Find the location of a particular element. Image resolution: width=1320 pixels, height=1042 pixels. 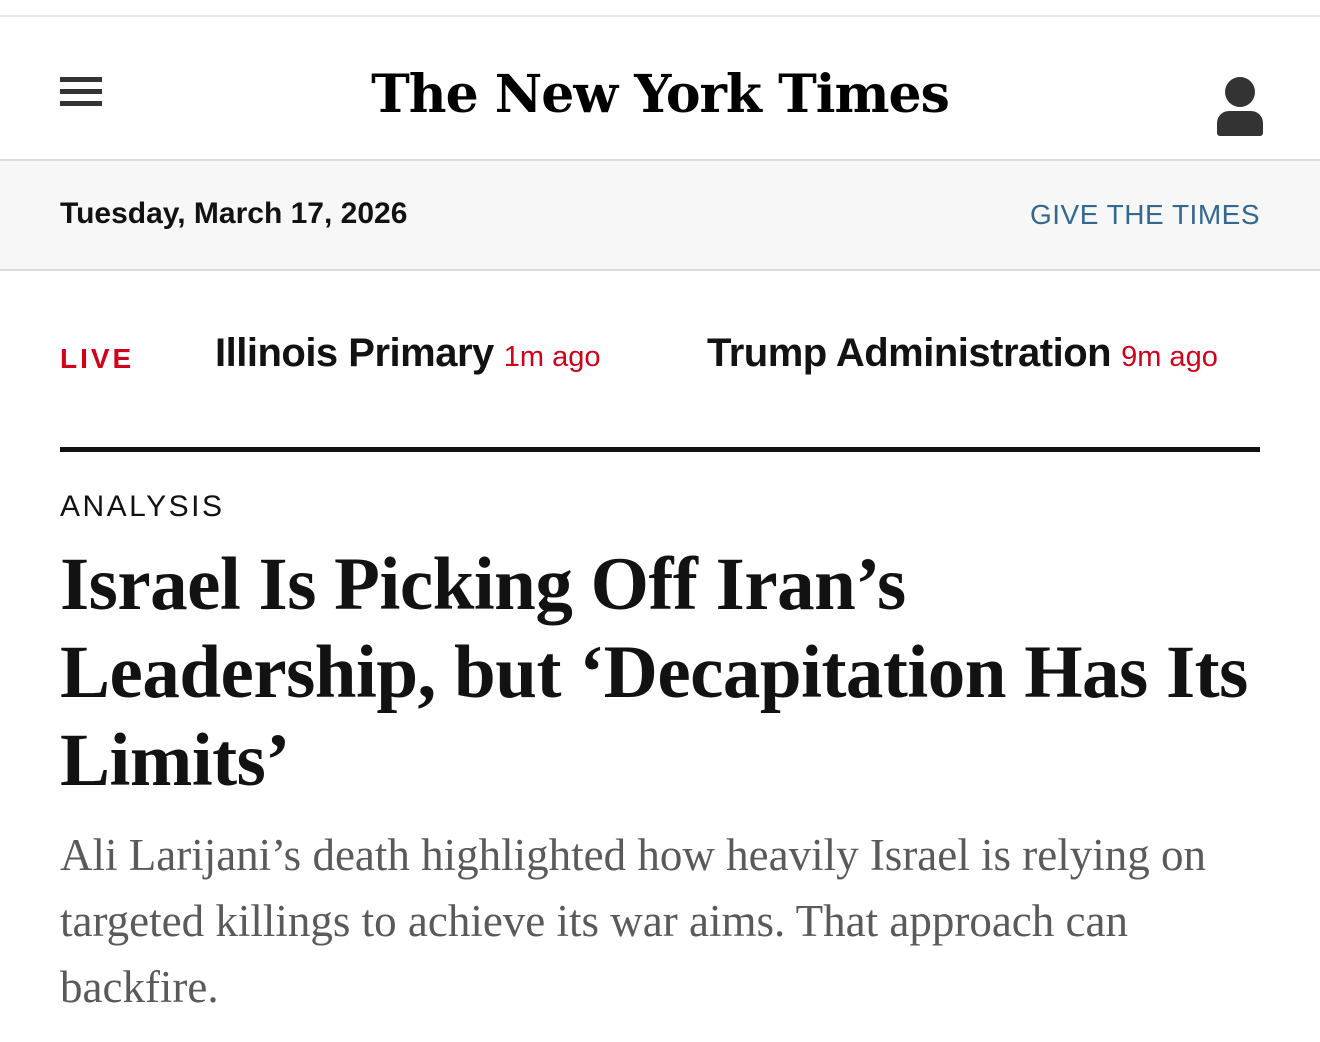

nyt-logo: The New York Times is located at coordinates (660, 95).